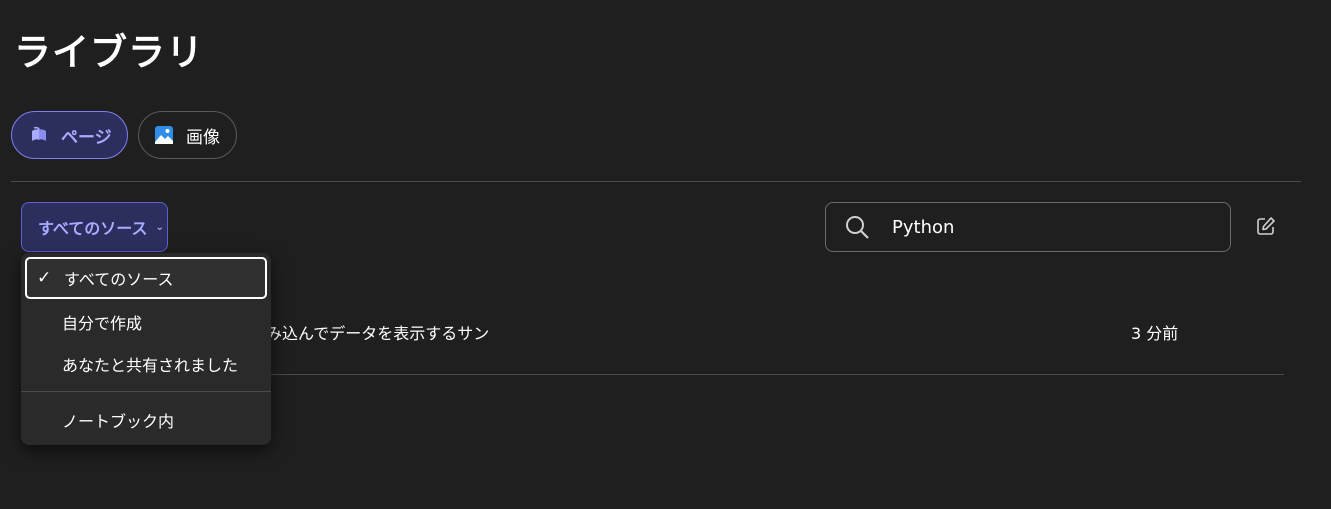 This screenshot has width=1331, height=509. Describe the element at coordinates (146, 322) in the screenshot. I see `menu-item-created-by-me: 自分で作成` at that location.